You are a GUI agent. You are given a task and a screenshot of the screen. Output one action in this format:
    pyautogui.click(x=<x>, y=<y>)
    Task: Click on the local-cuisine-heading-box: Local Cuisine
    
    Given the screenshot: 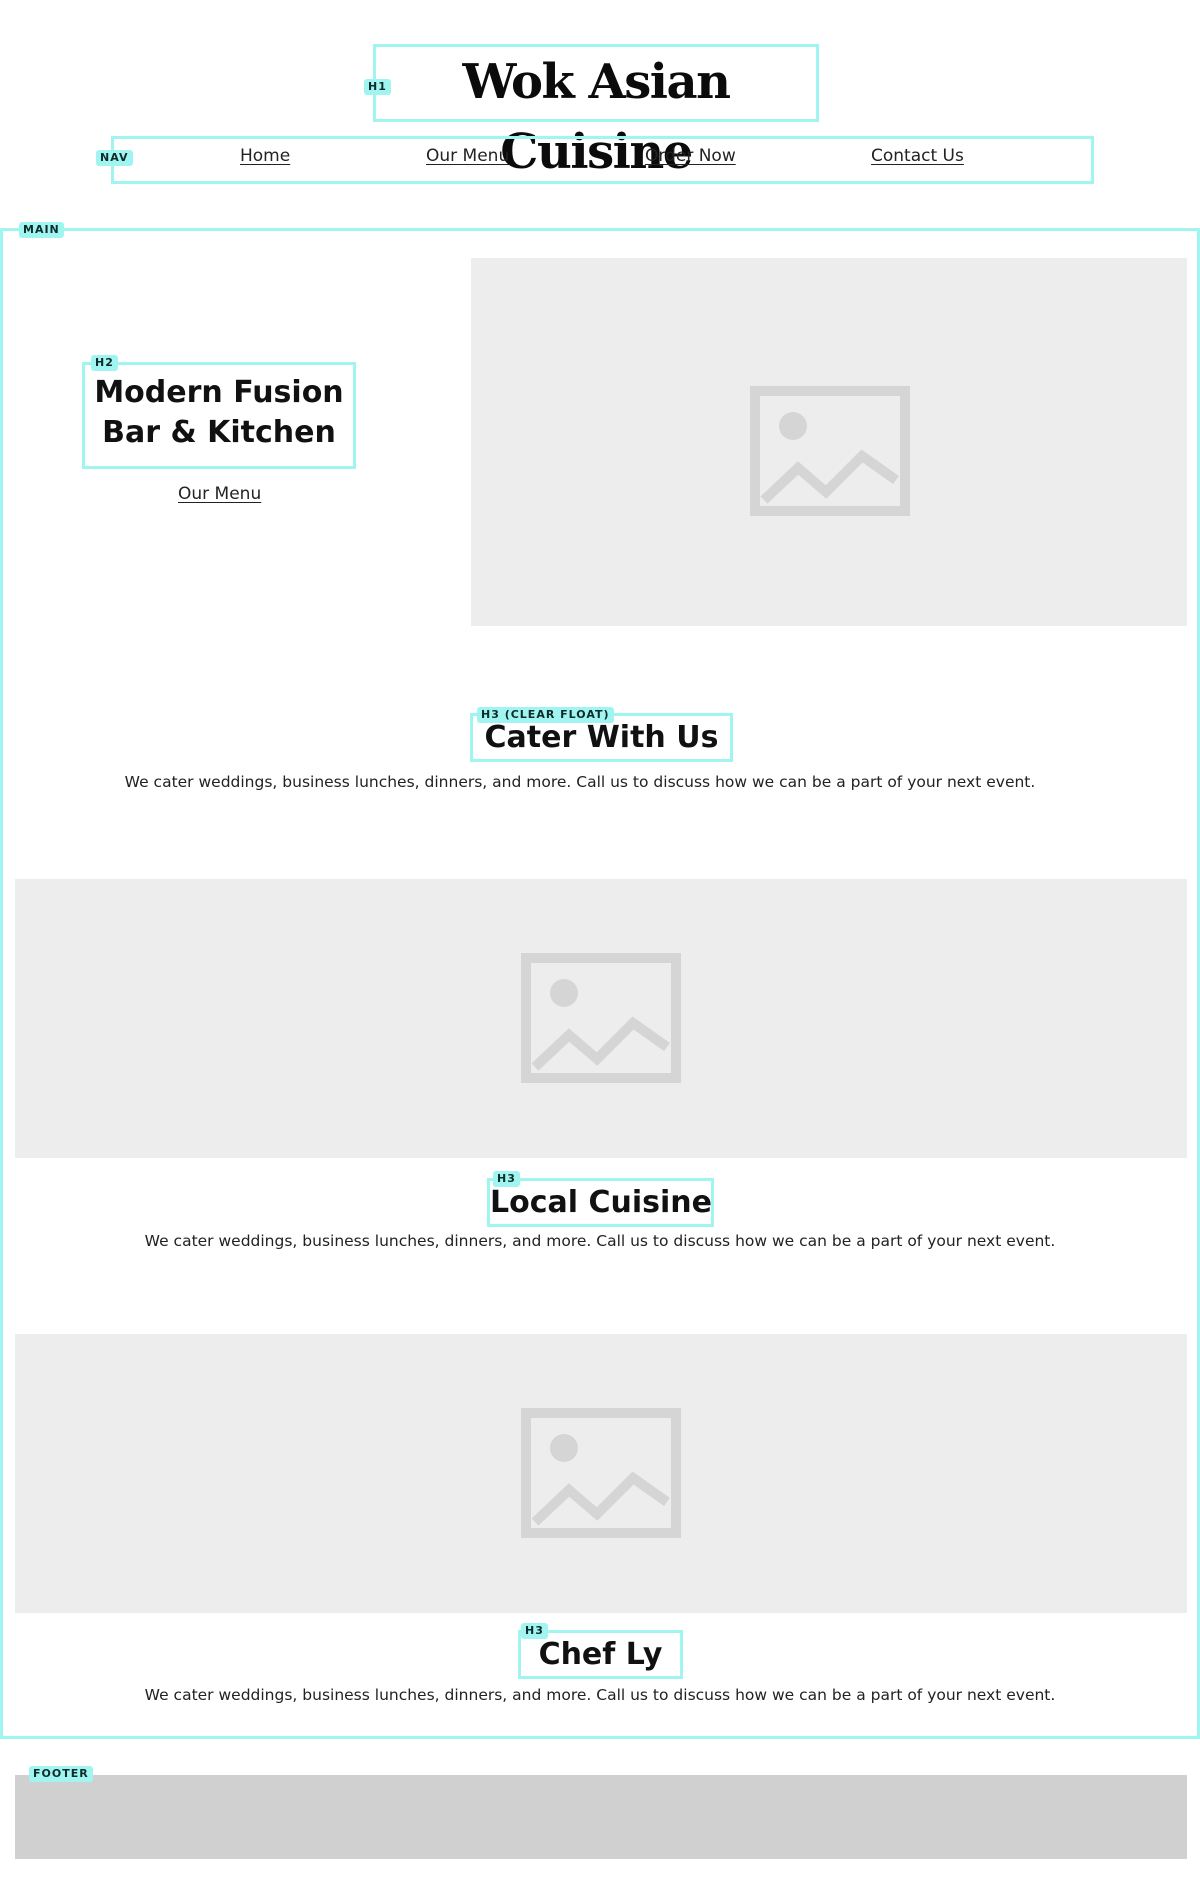 What is the action you would take?
    pyautogui.click(x=600, y=1202)
    